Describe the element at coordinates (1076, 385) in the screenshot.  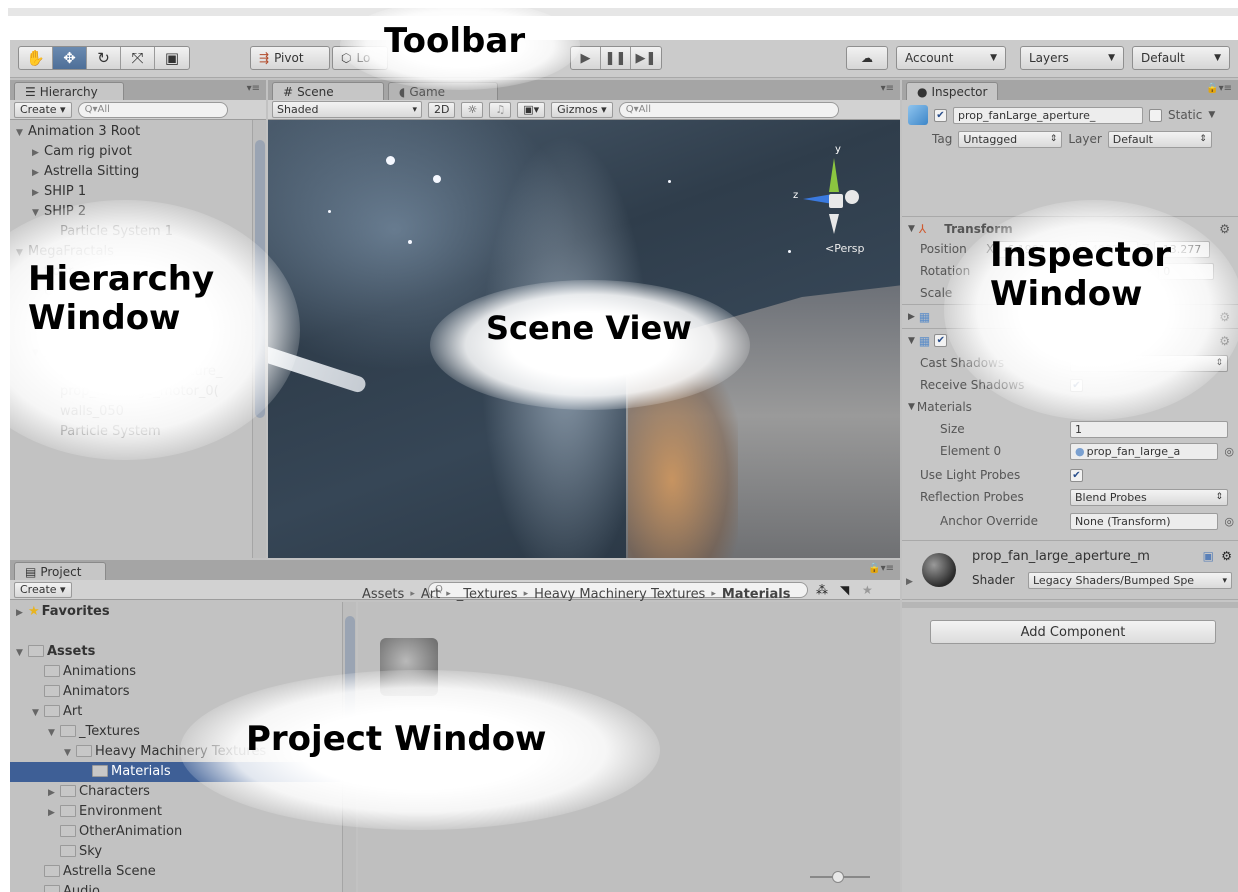
I see `receive-shadows-checkbox: ✔` at that location.